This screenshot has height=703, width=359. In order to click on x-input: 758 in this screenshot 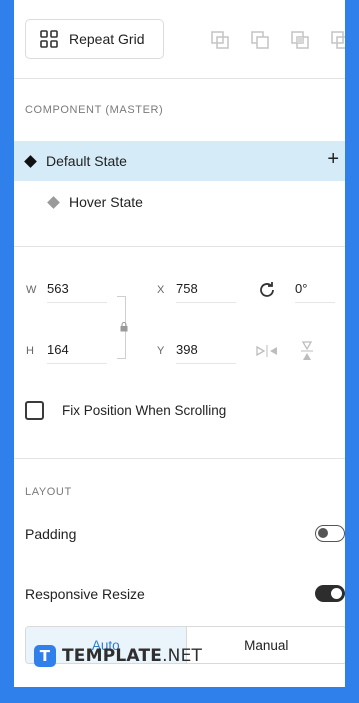, I will do `click(206, 292)`.